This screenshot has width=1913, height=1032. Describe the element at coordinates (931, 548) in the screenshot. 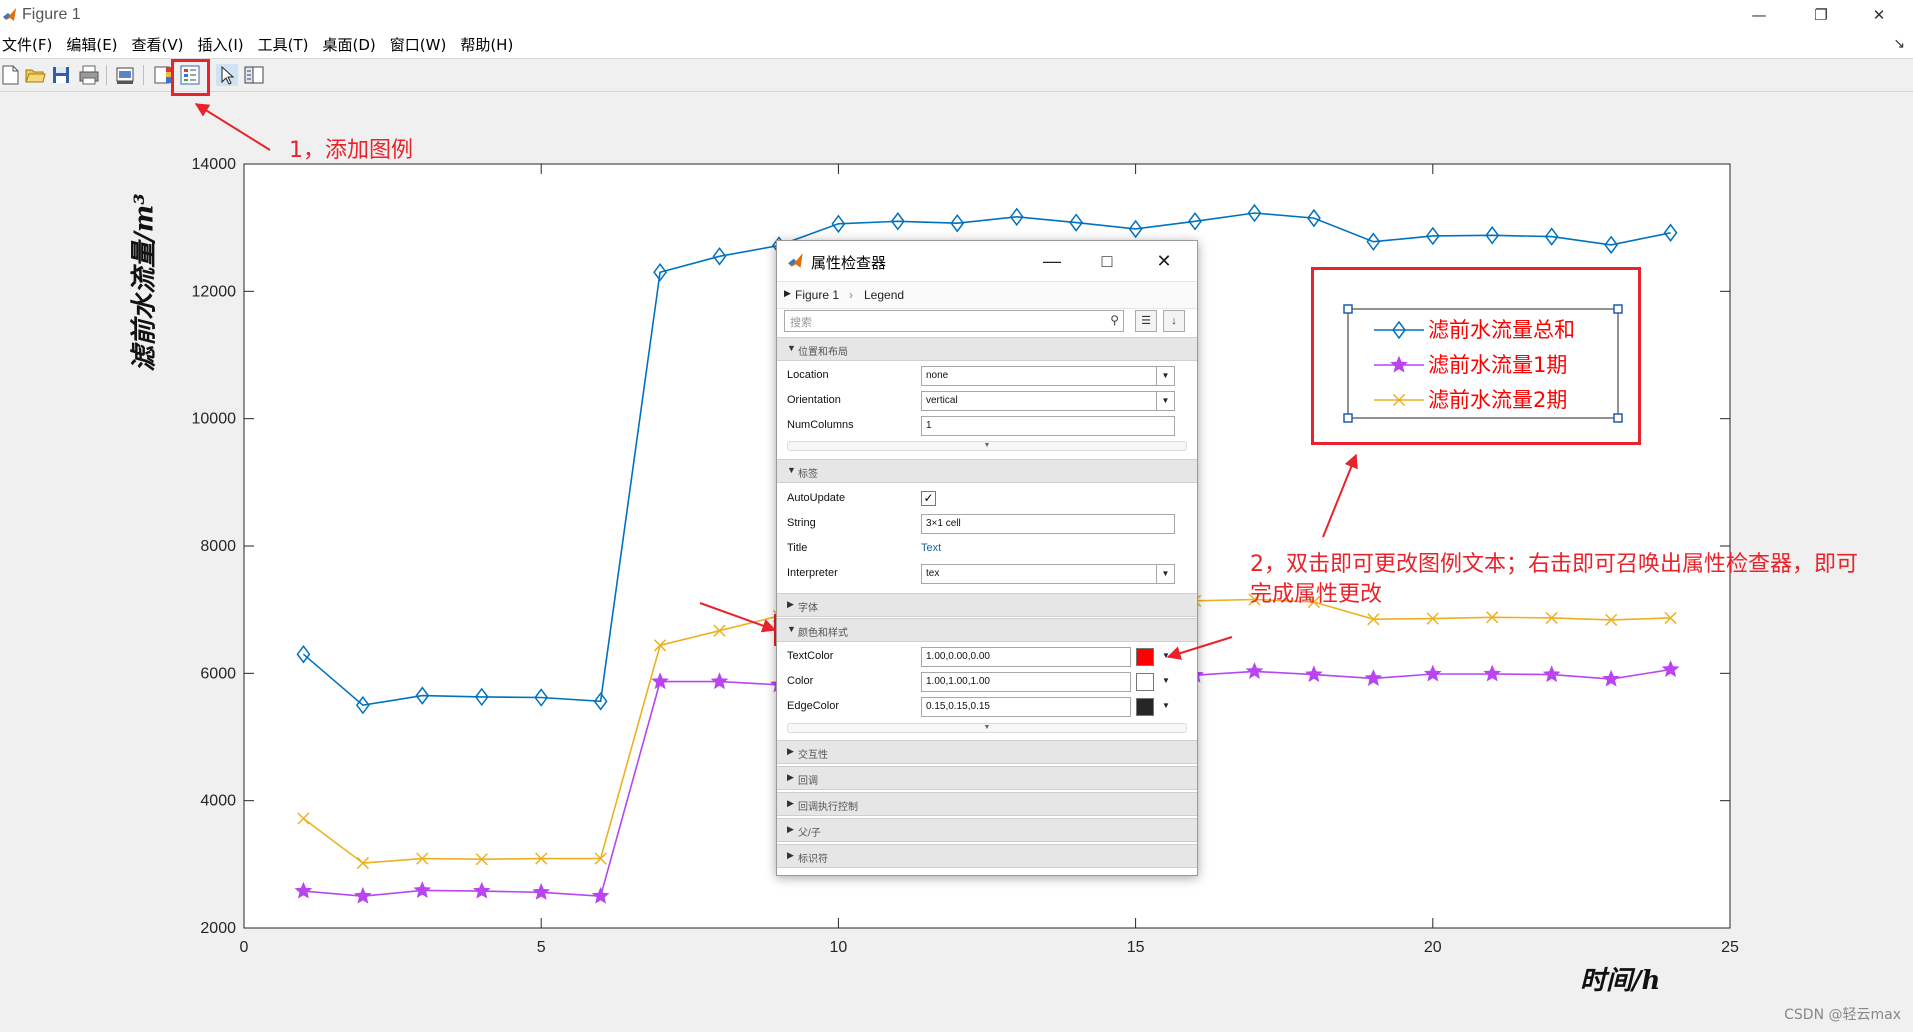

I see `title-link: Text` at that location.